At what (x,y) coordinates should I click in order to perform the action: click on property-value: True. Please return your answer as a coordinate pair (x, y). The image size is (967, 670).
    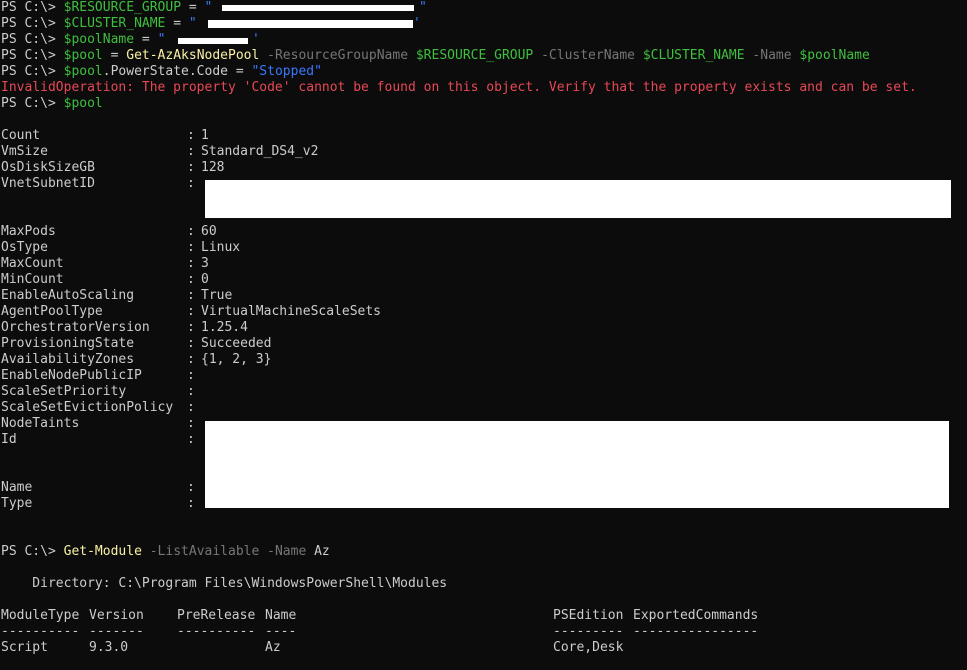
    Looking at the image, I should click on (217, 295).